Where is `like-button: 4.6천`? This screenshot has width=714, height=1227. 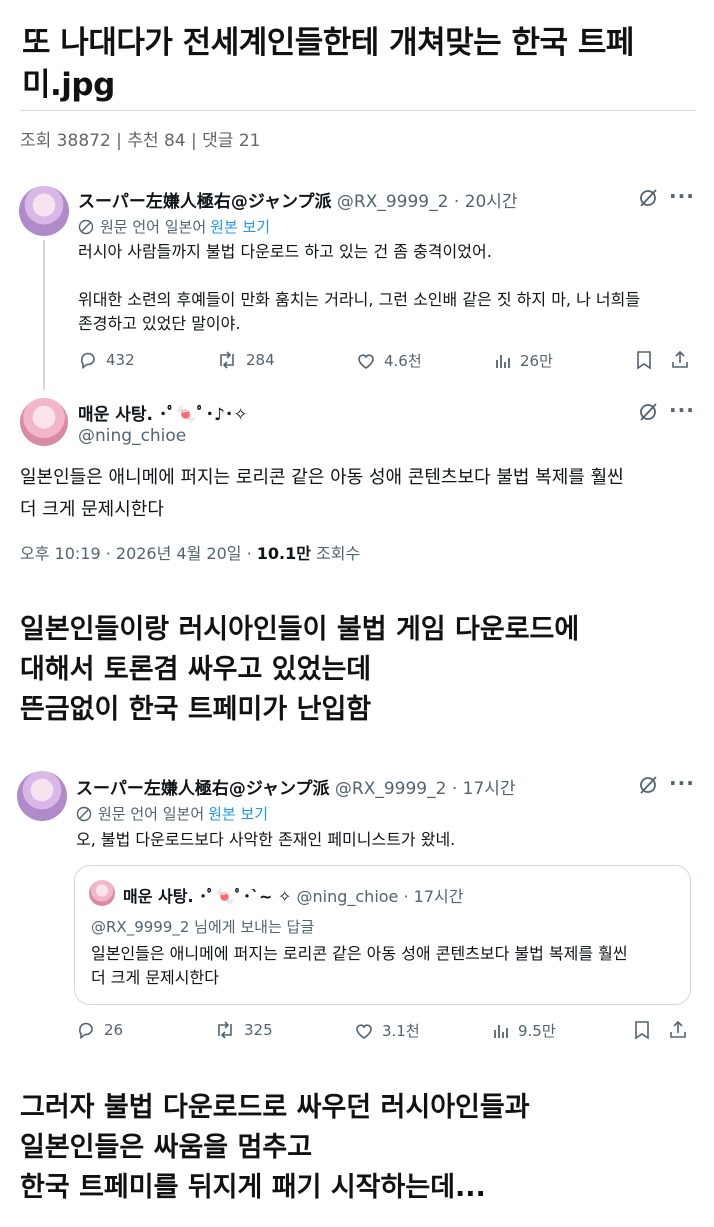 like-button: 4.6천 is located at coordinates (389, 360).